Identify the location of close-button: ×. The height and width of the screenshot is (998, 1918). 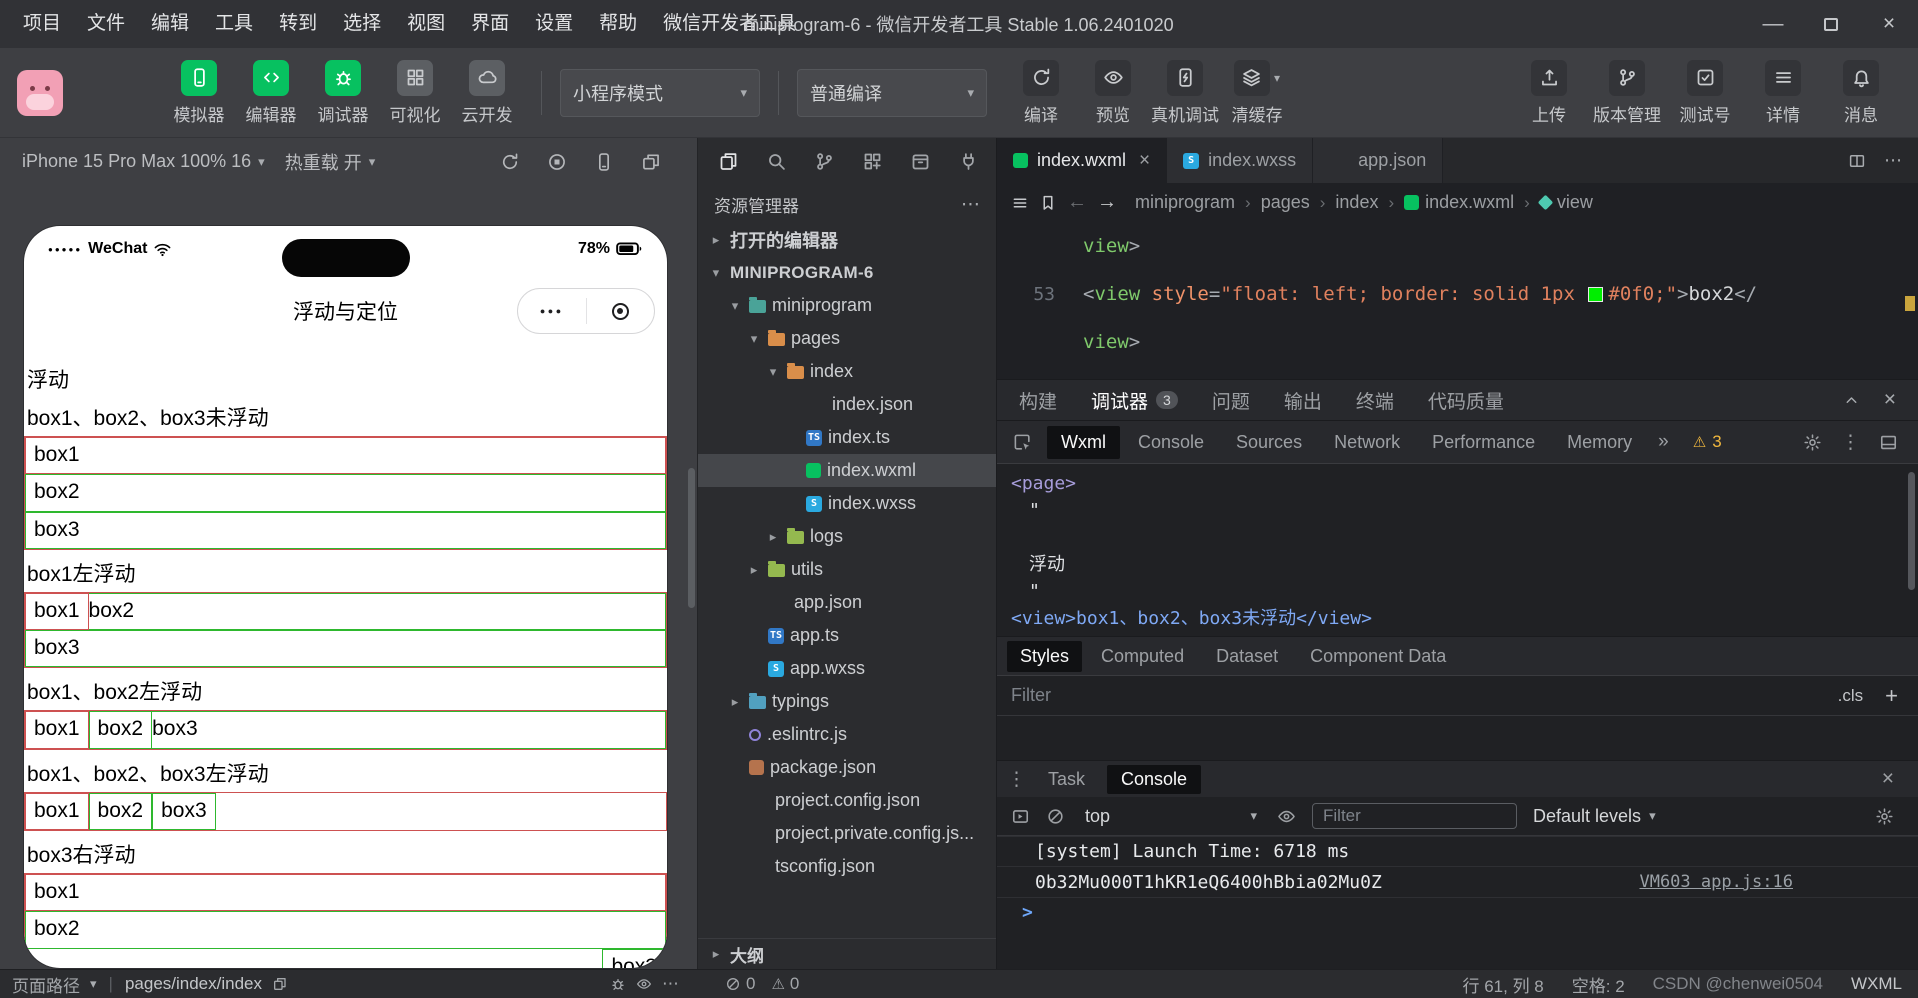
(1889, 24).